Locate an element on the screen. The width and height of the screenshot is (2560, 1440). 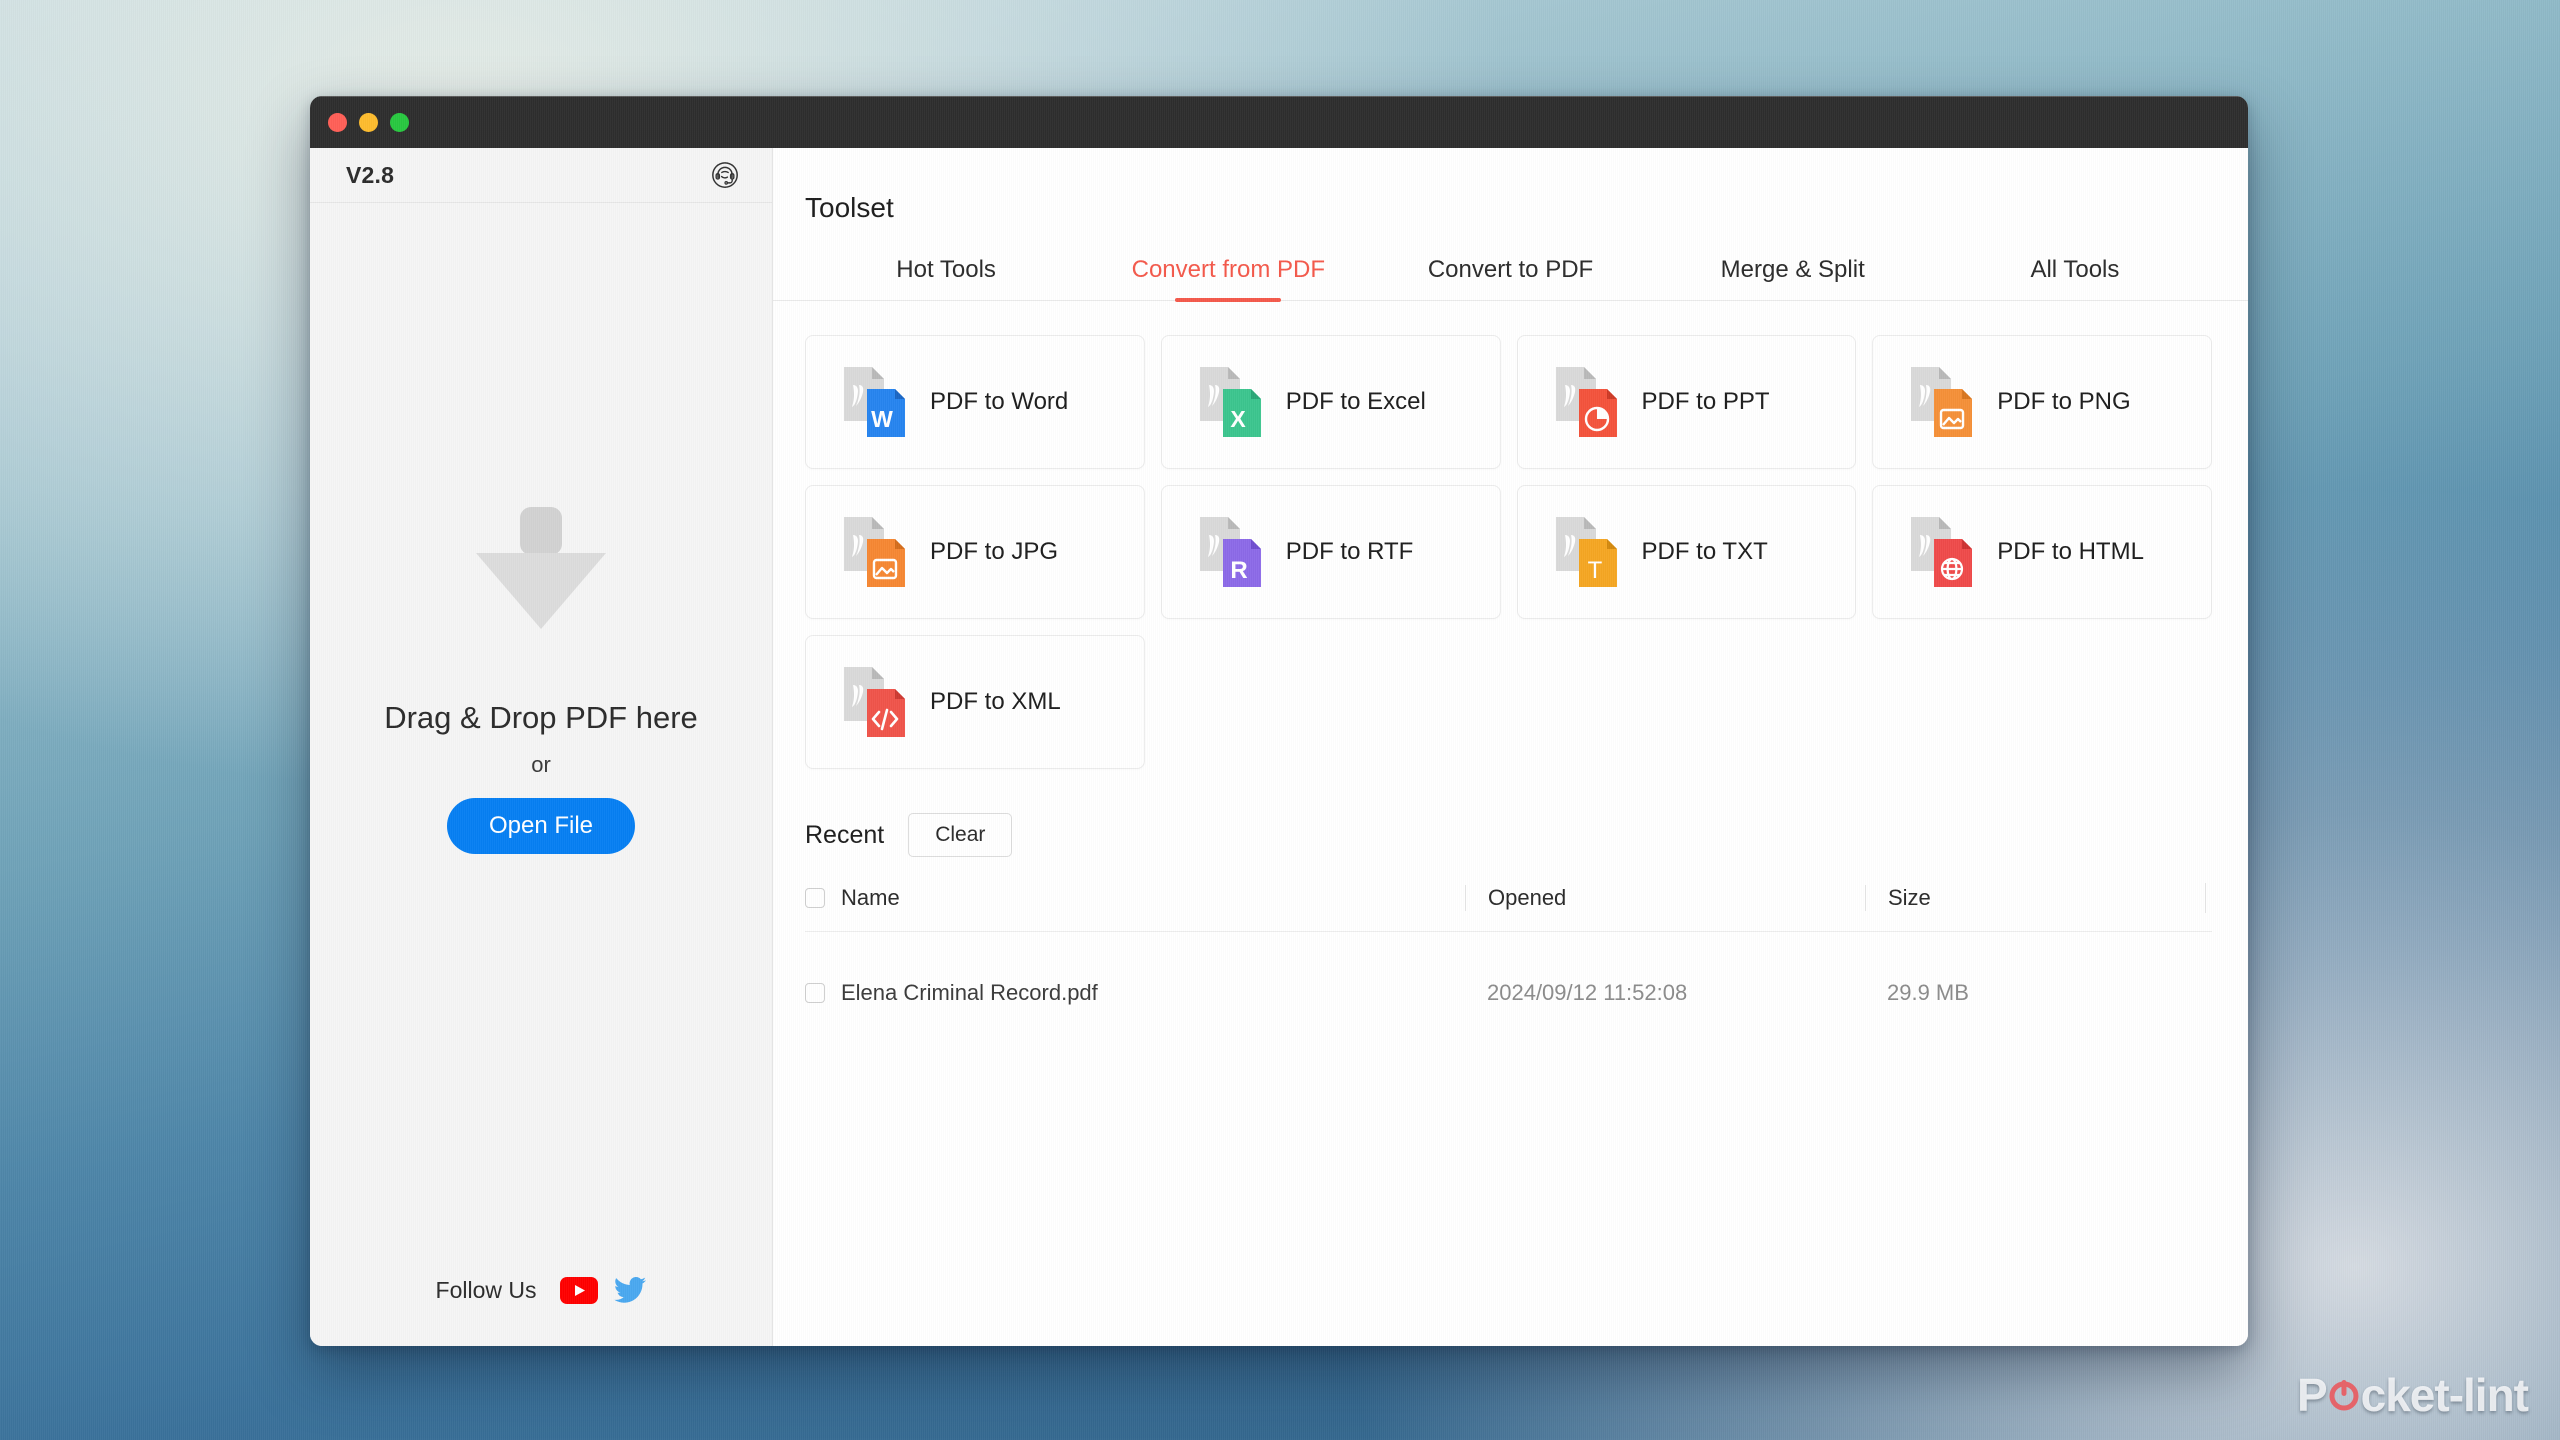
sidebar-header: V2.8 is located at coordinates (541, 175).